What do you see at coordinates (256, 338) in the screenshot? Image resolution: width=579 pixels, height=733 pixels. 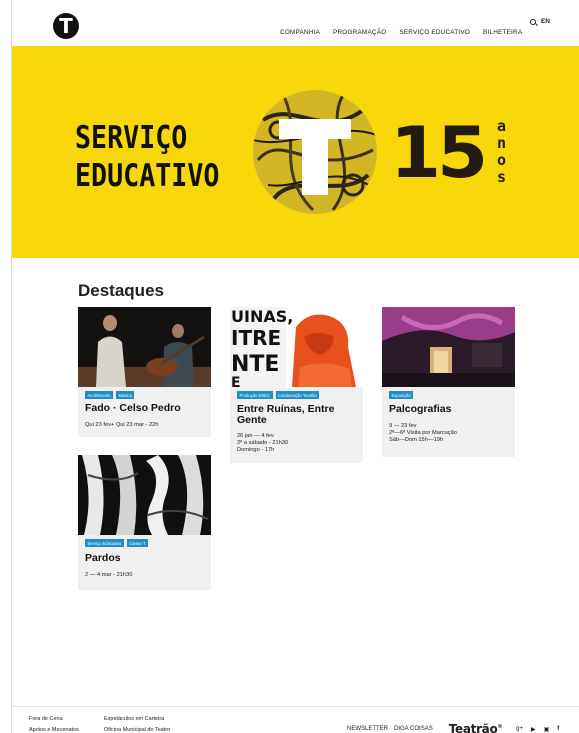 I see `svg-text: ITRE` at bounding box center [256, 338].